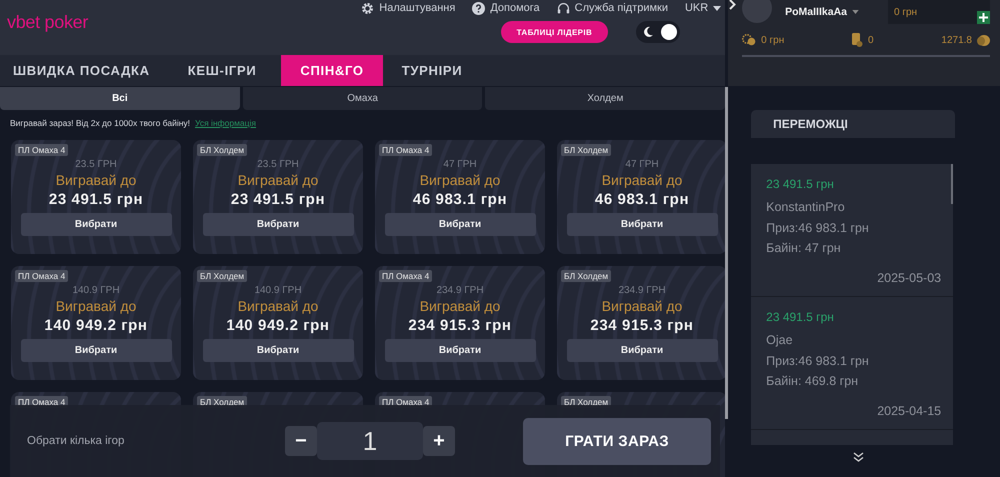  I want to click on header-link: Служба підтримки, so click(621, 8).